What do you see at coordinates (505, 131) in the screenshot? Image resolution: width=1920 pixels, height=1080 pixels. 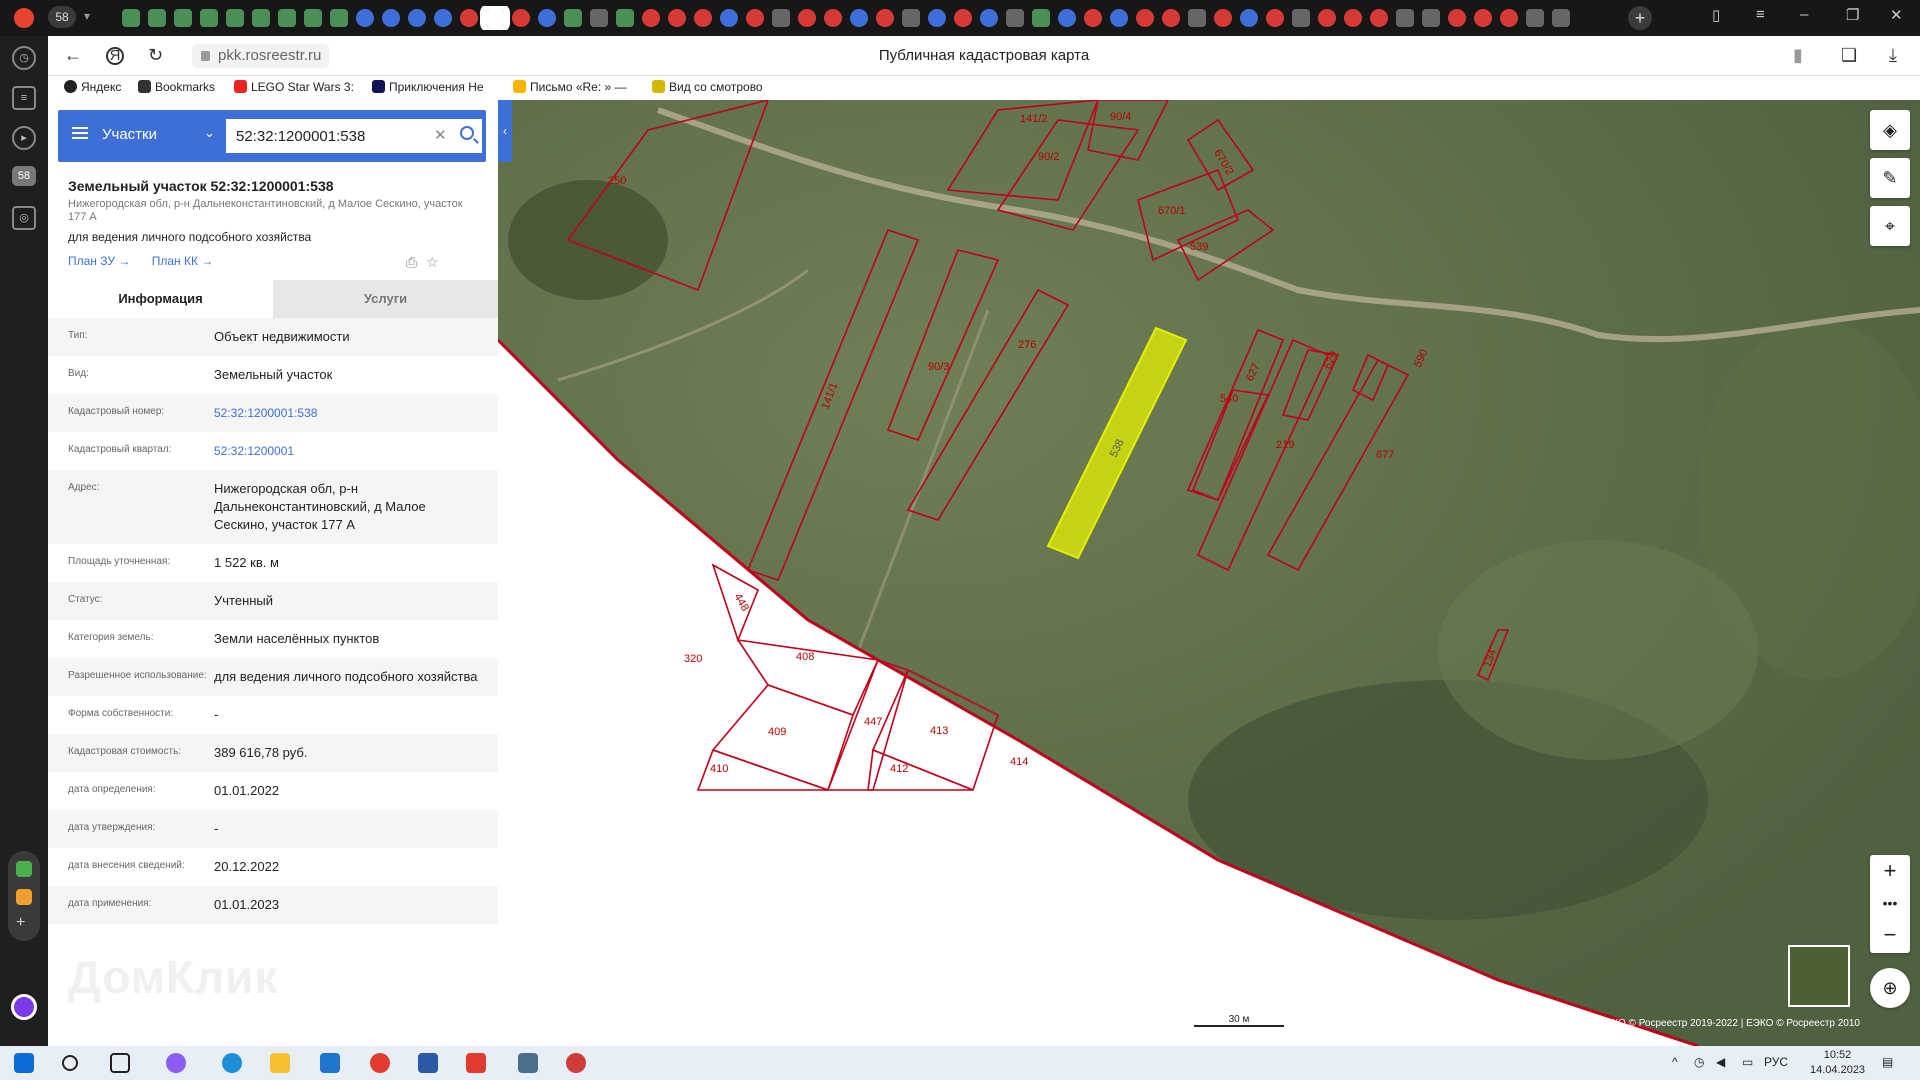 I see `collapse-panel-button: ‹` at bounding box center [505, 131].